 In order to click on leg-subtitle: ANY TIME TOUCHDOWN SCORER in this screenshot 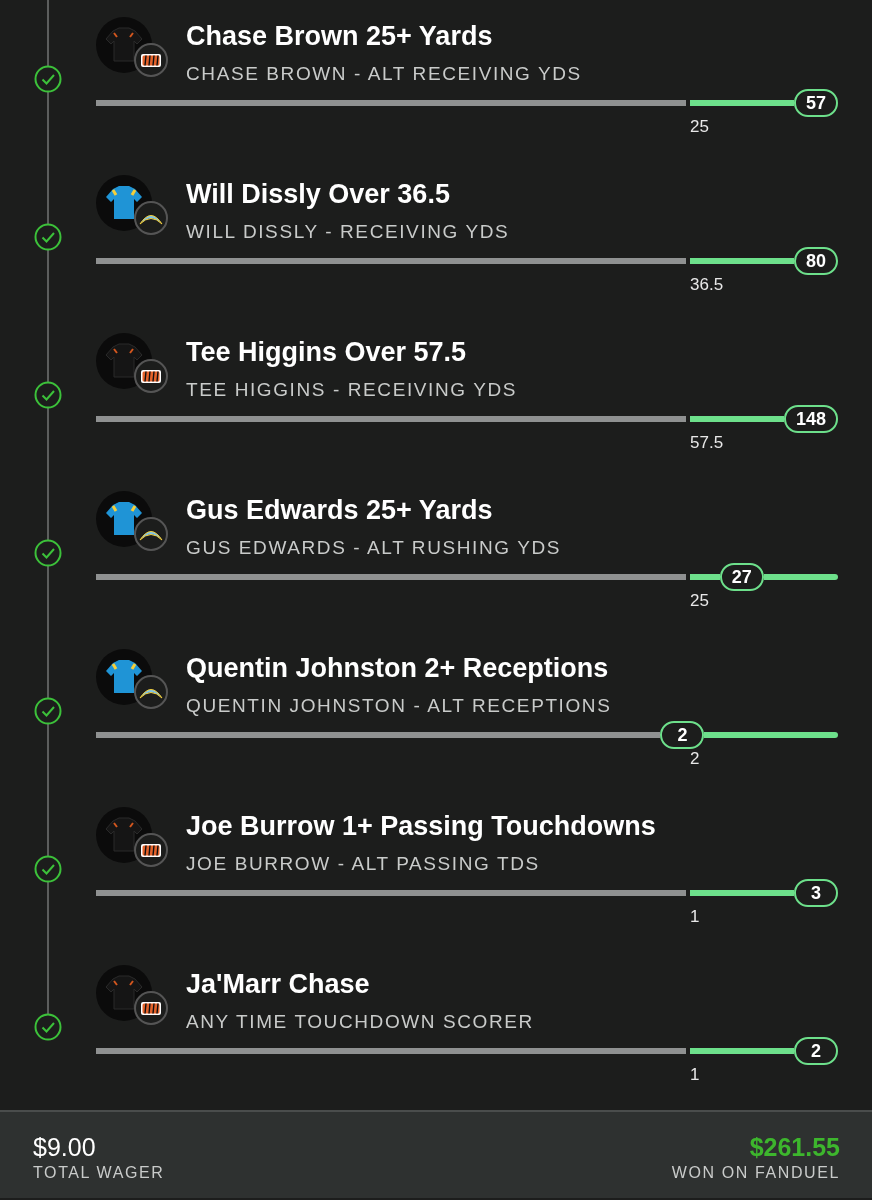, I will do `click(360, 1022)`.